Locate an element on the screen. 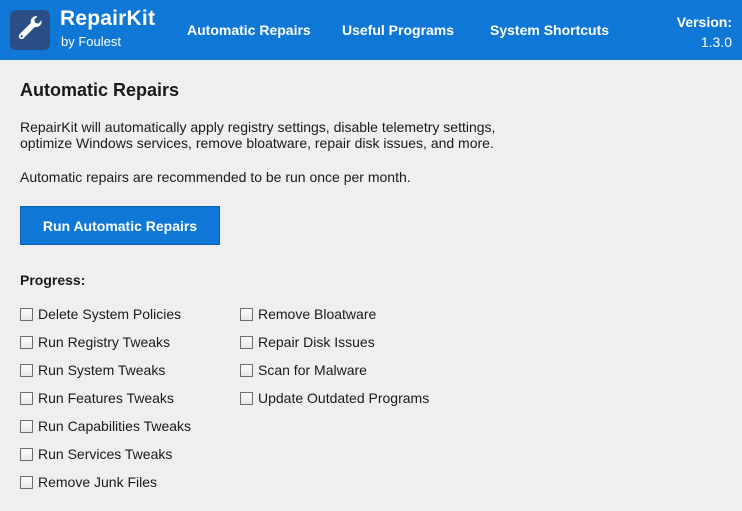  progress-item: Remove Junk Files is located at coordinates (105, 482).